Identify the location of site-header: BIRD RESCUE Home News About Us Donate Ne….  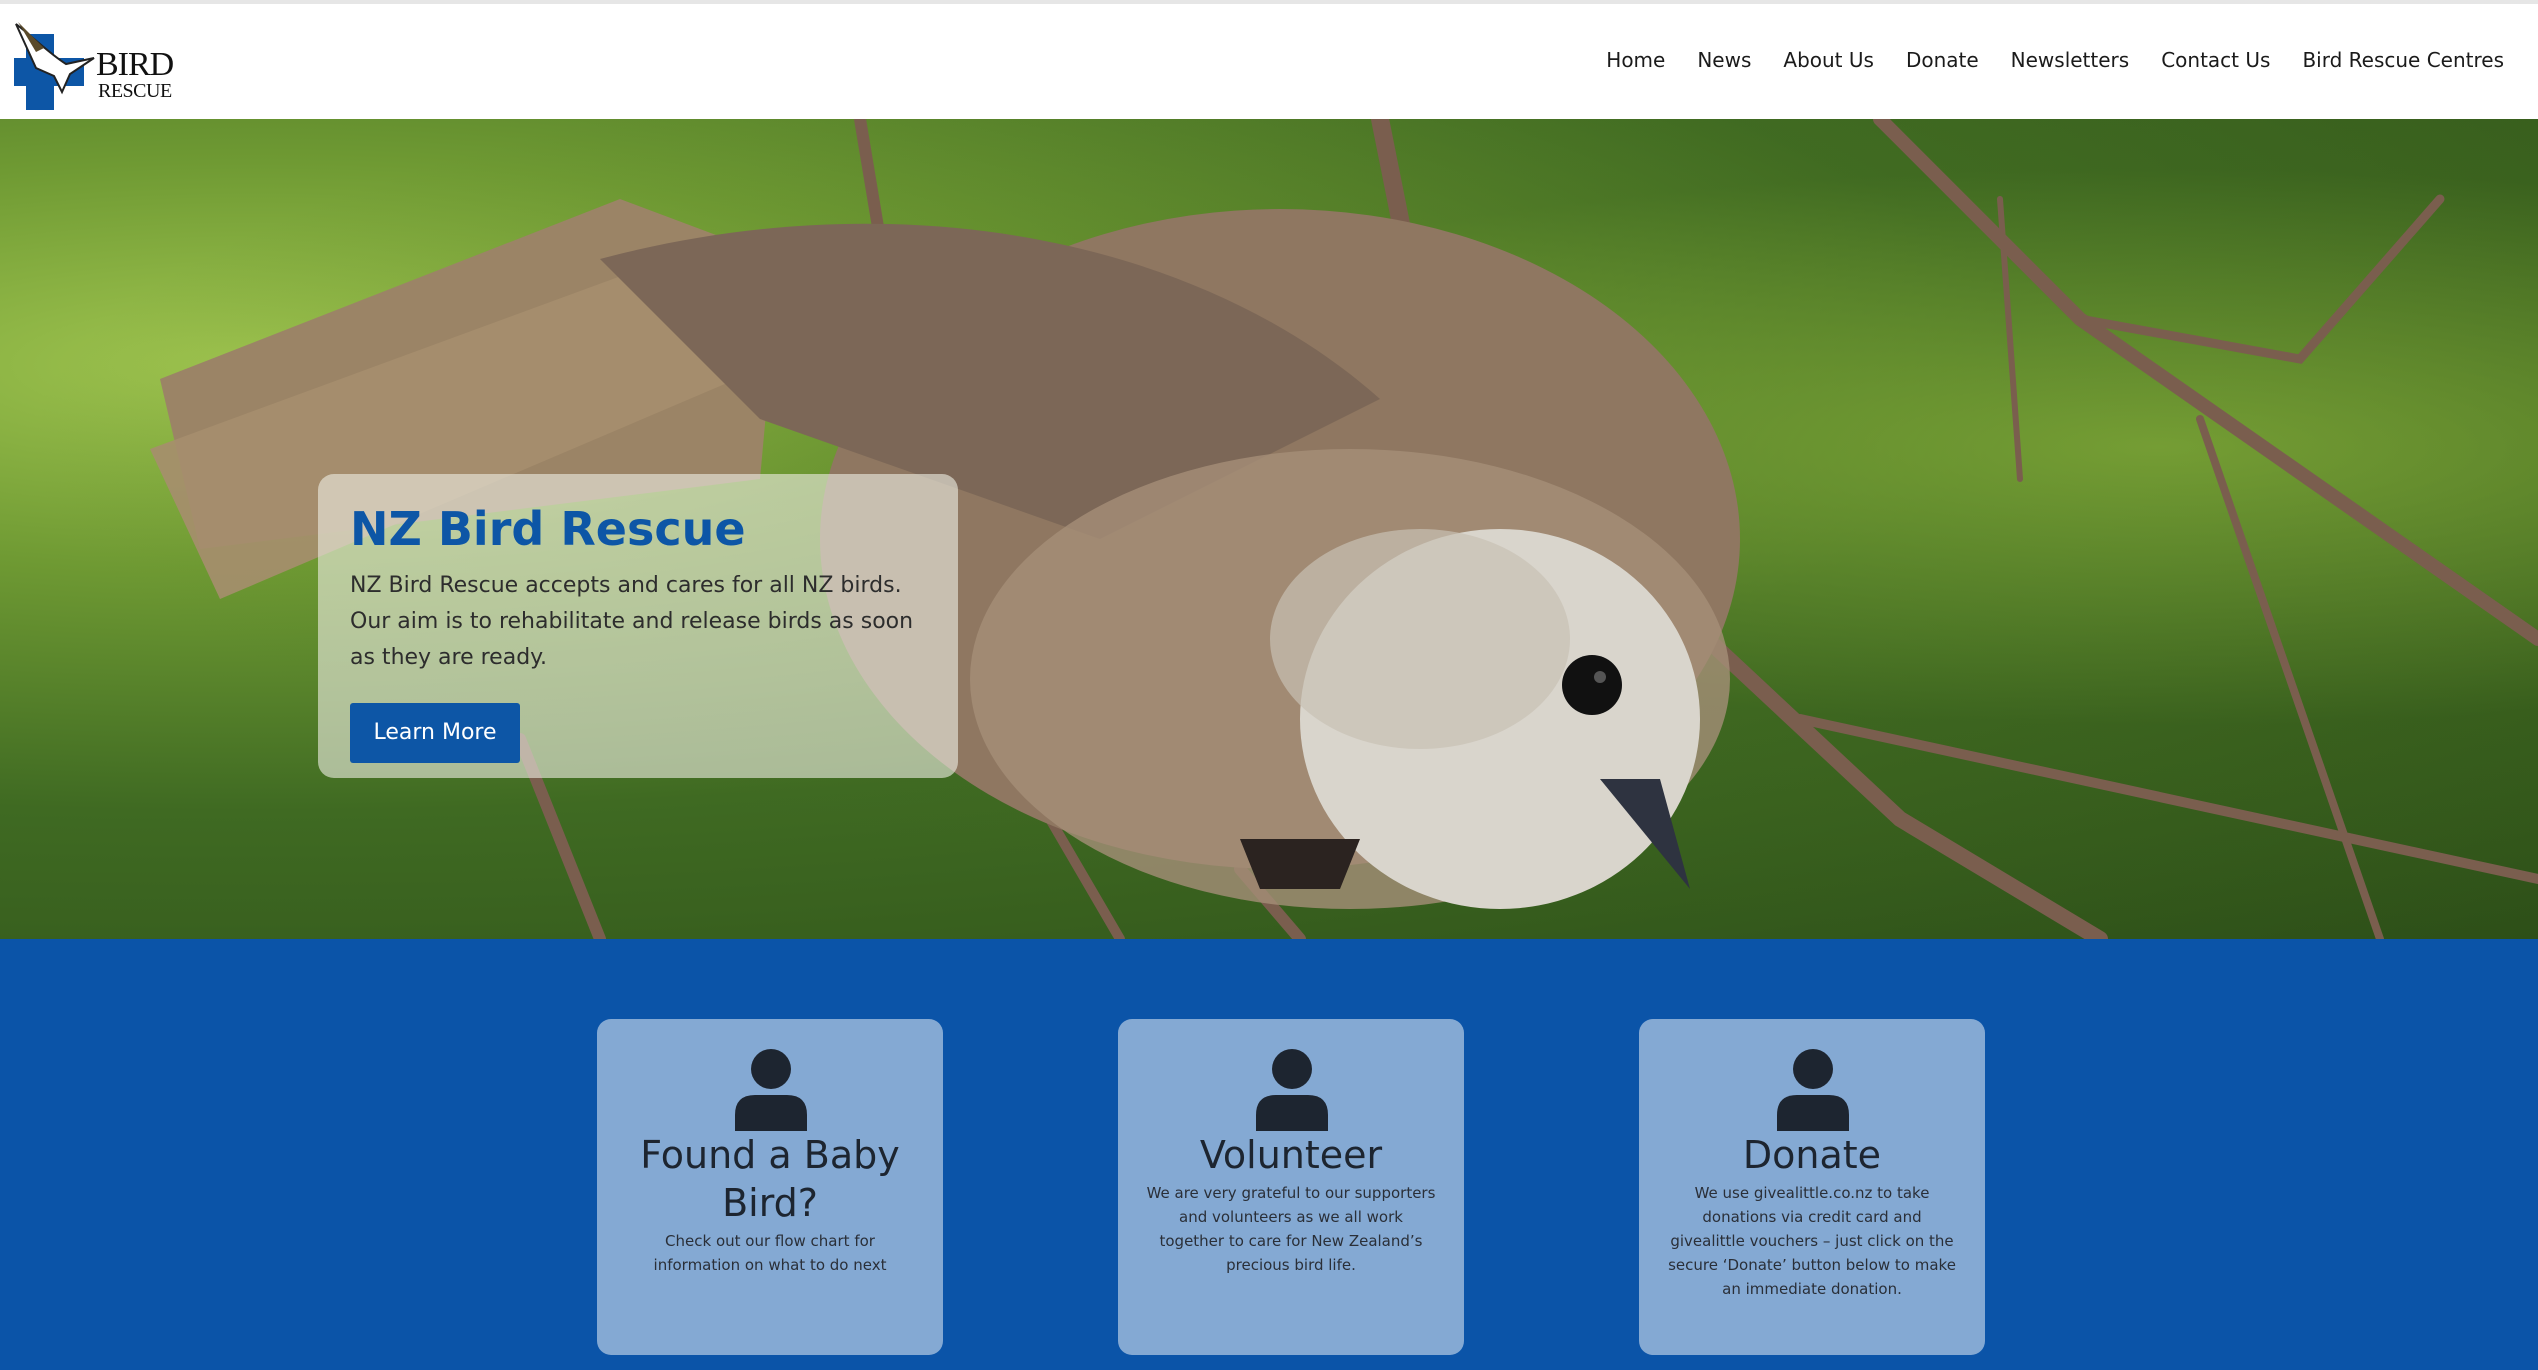
(1269, 61).